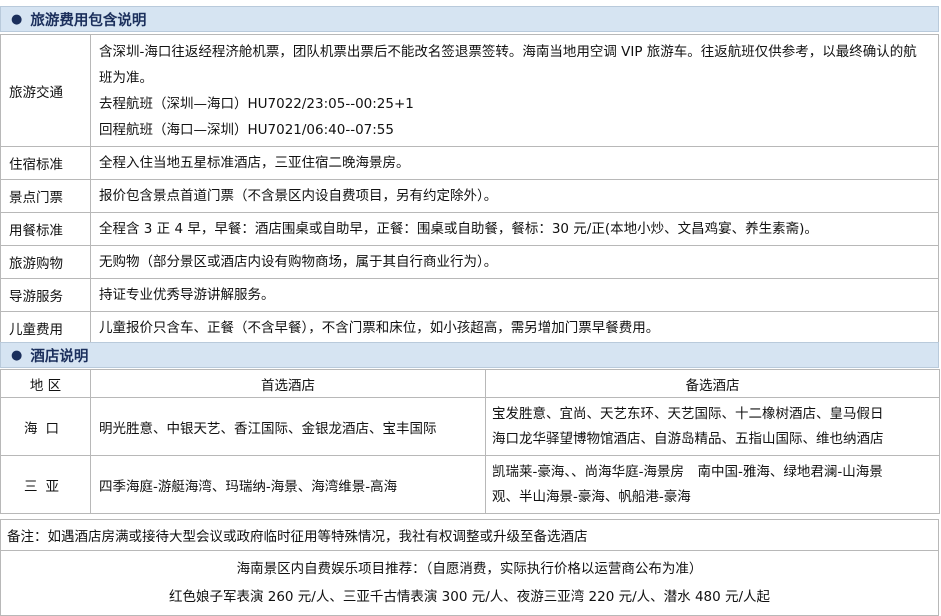  Describe the element at coordinates (514, 262) in the screenshot. I see `row-content: 无购物（部分景区或酒店内设有购物商场，属于其自行商业行为）。` at that location.